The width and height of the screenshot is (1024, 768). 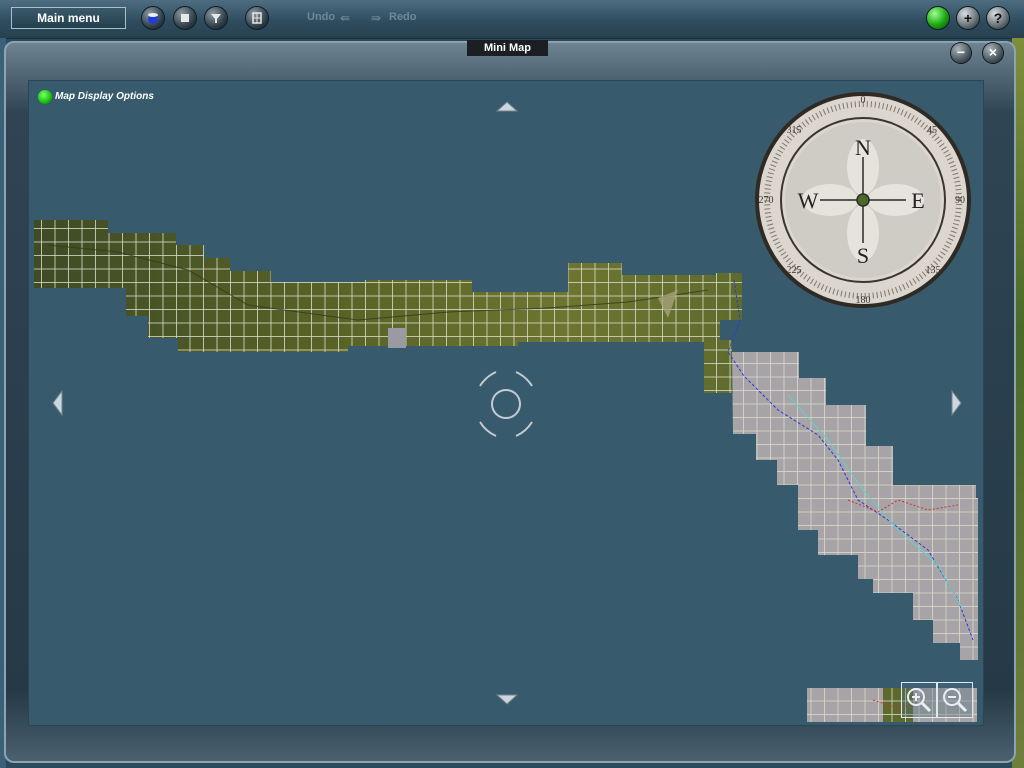 What do you see at coordinates (808, 200) in the screenshot?
I see `compass-west: W` at bounding box center [808, 200].